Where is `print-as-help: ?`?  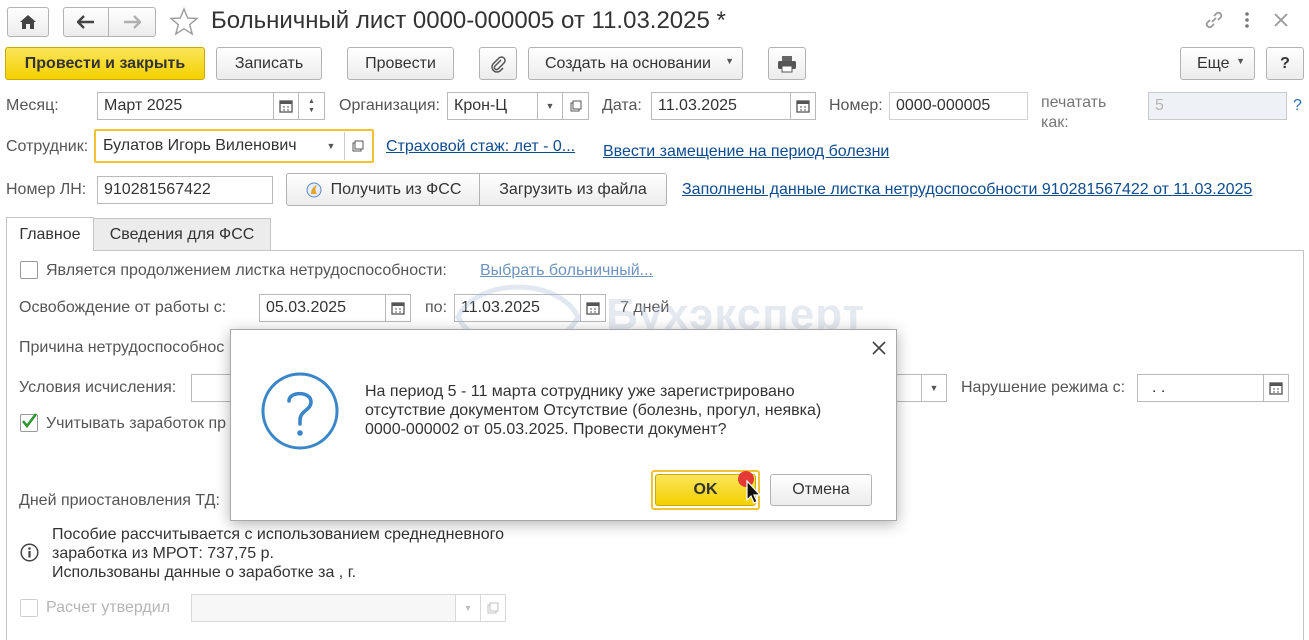 print-as-help: ? is located at coordinates (1297, 106).